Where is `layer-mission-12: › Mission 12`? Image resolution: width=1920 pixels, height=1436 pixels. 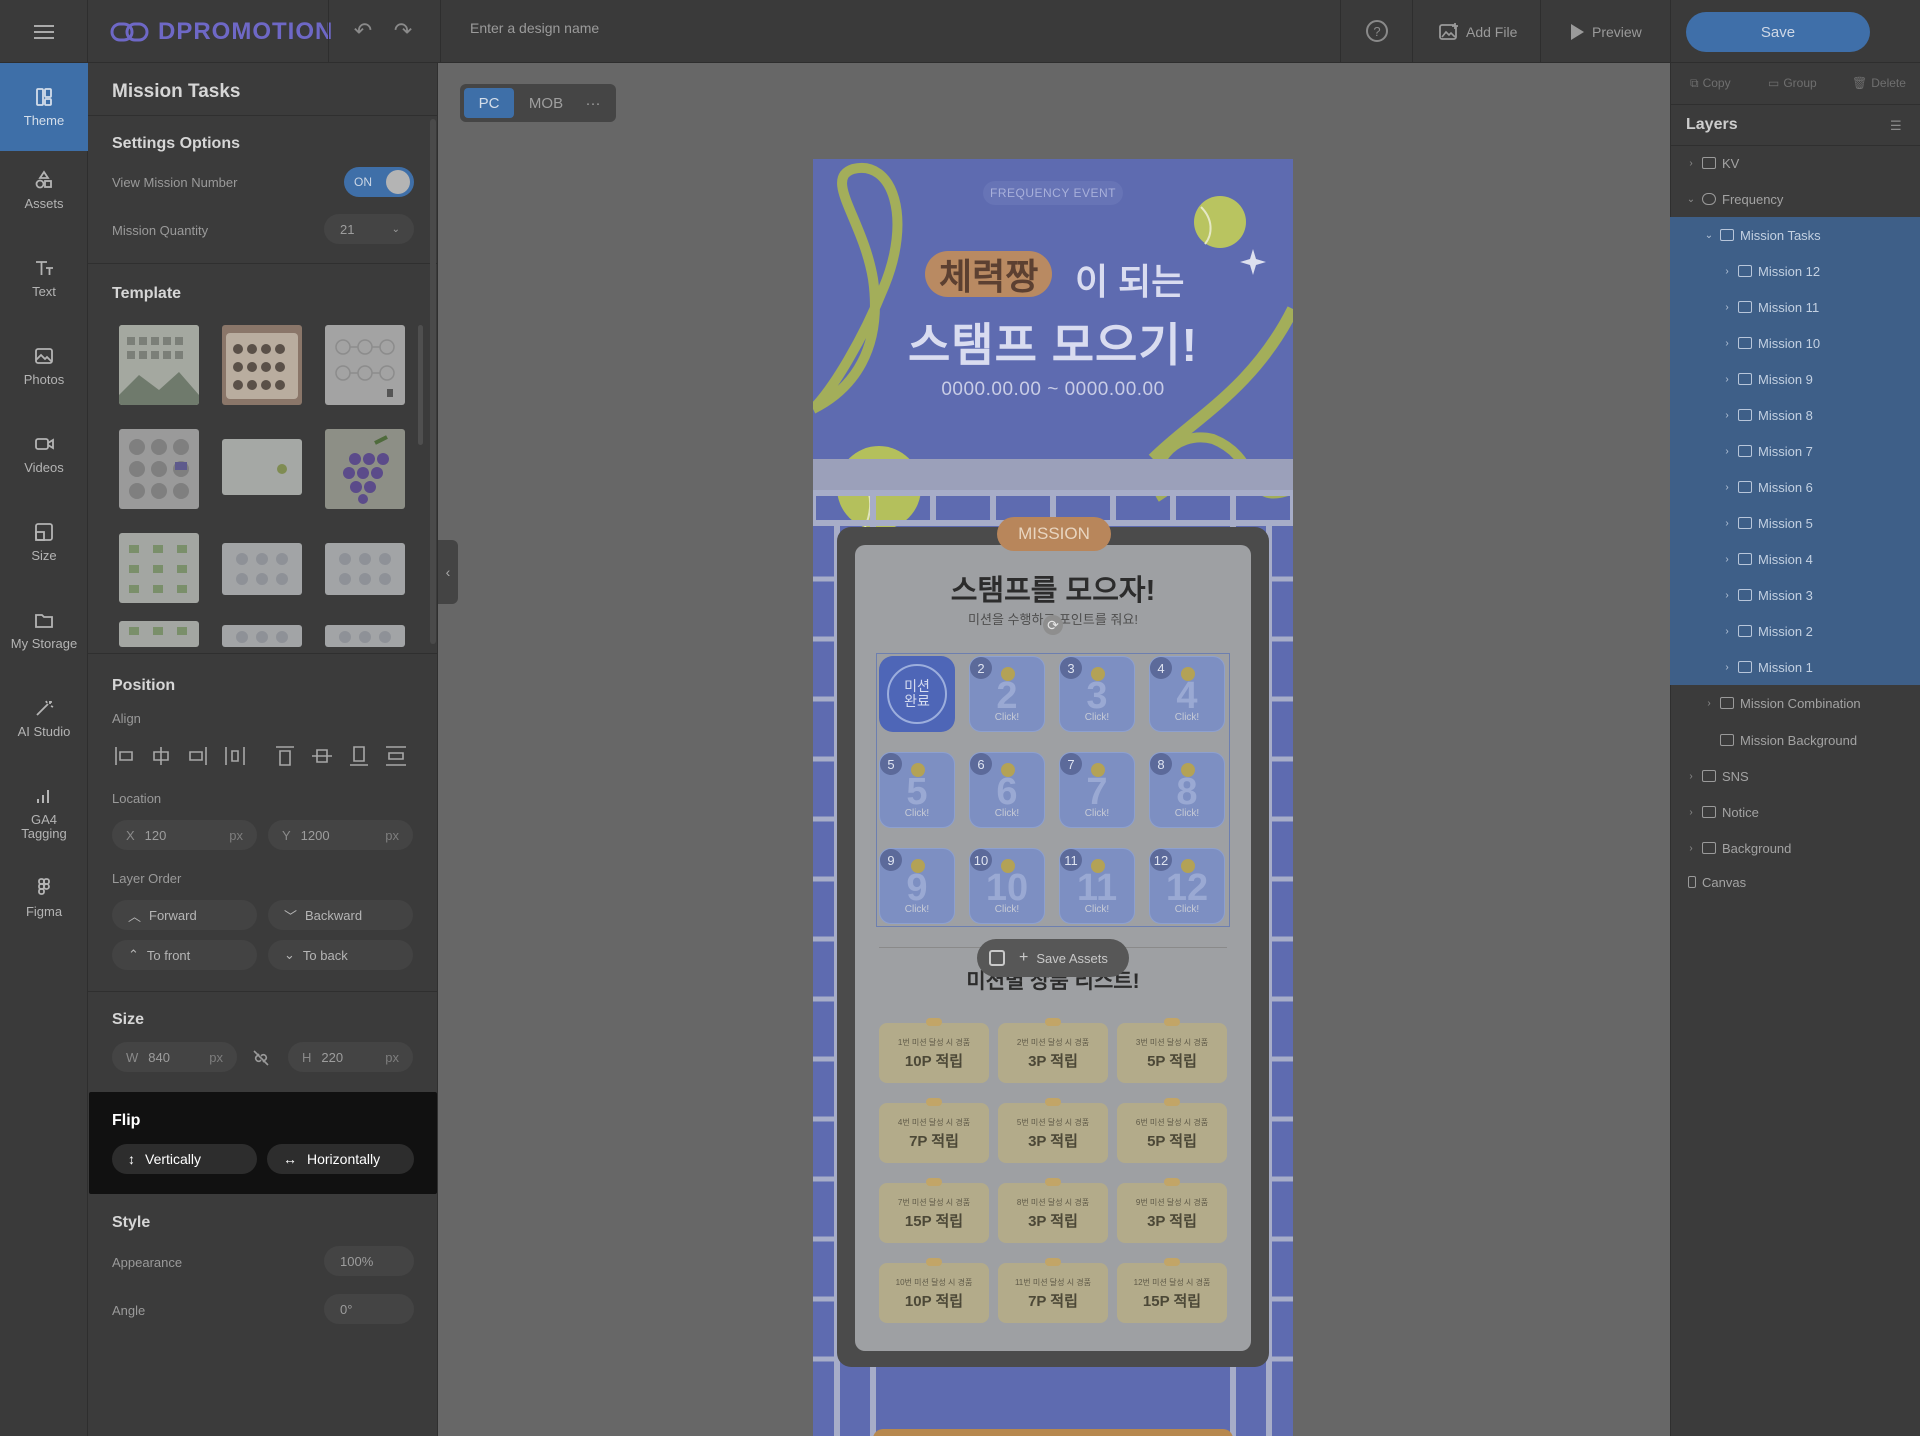 layer-mission-12: › Mission 12 is located at coordinates (1795, 271).